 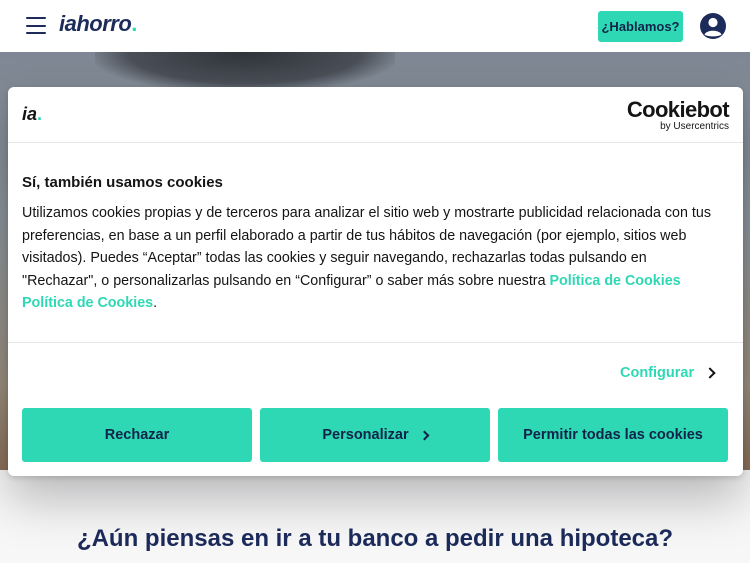 I want to click on cookiebot-name: Cookiebot, so click(x=678, y=109).